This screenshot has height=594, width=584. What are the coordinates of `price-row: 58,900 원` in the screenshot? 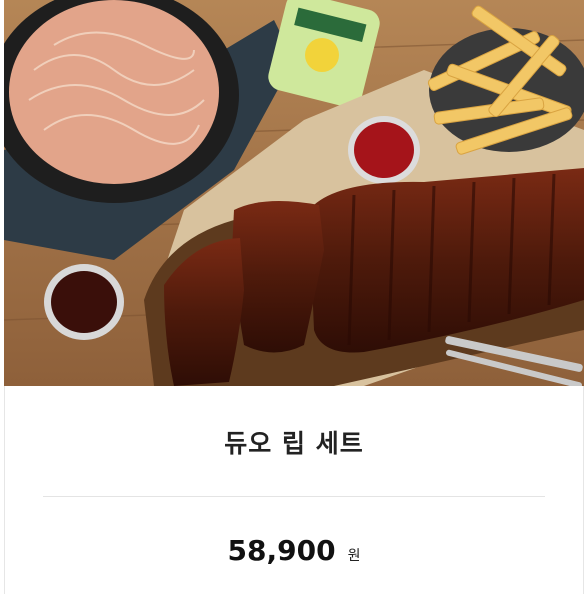 It's located at (294, 550).